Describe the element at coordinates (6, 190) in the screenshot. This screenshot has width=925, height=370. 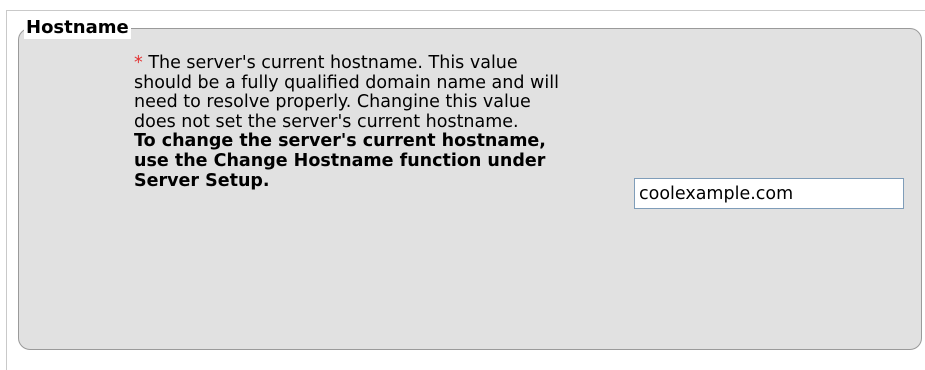
I see `left-divider` at that location.